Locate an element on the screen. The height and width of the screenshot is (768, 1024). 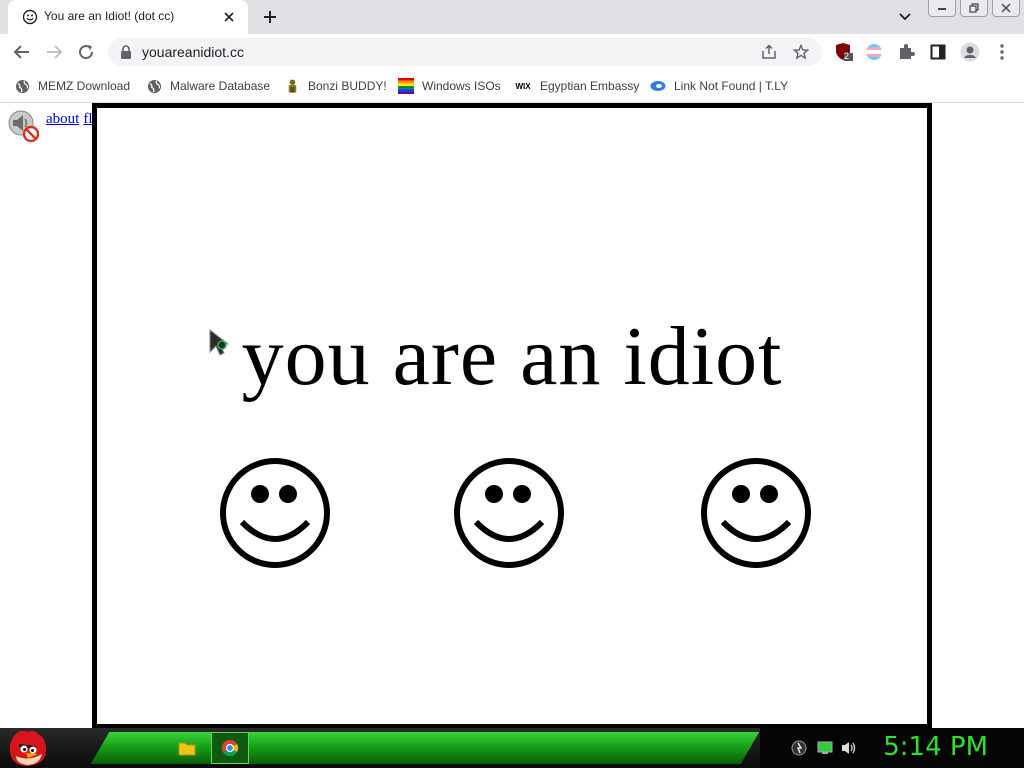
chrome-icon is located at coordinates (230, 748).